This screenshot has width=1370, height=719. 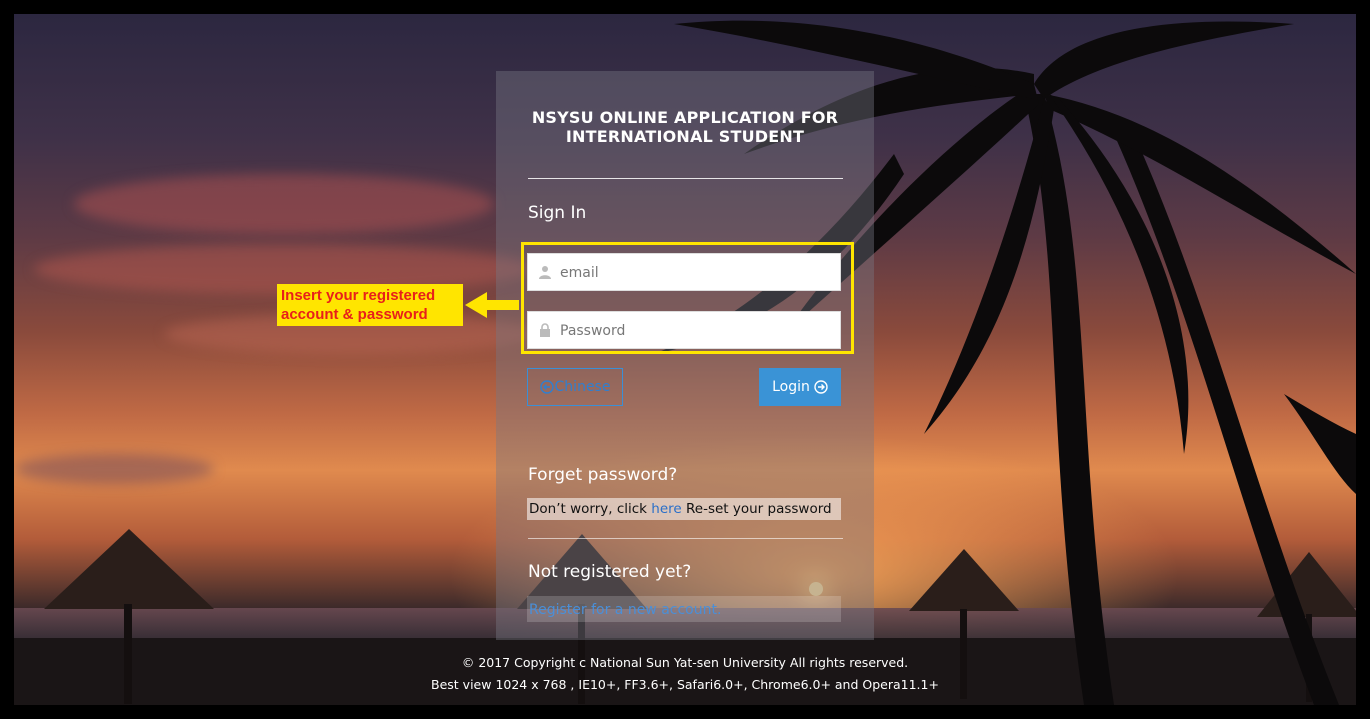 I want to click on section-divider, so click(x=685, y=538).